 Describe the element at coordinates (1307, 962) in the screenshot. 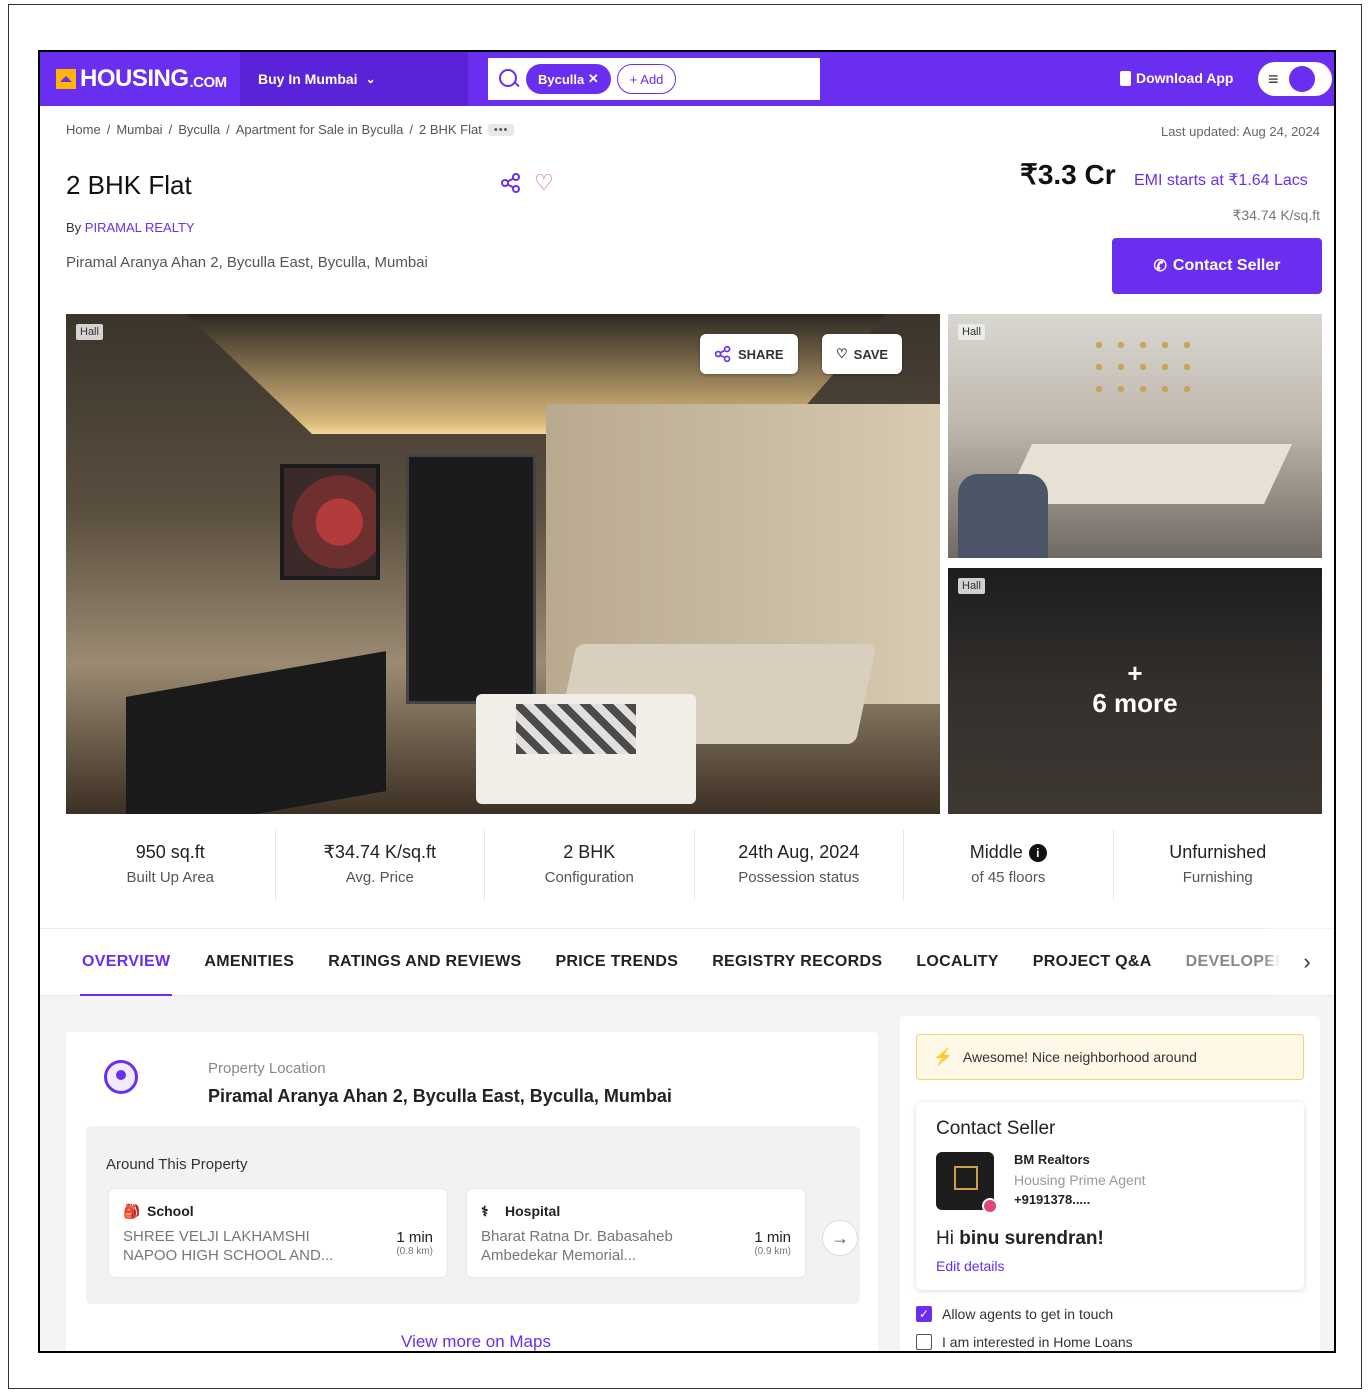

I see `chevron-right-icon: ›` at that location.